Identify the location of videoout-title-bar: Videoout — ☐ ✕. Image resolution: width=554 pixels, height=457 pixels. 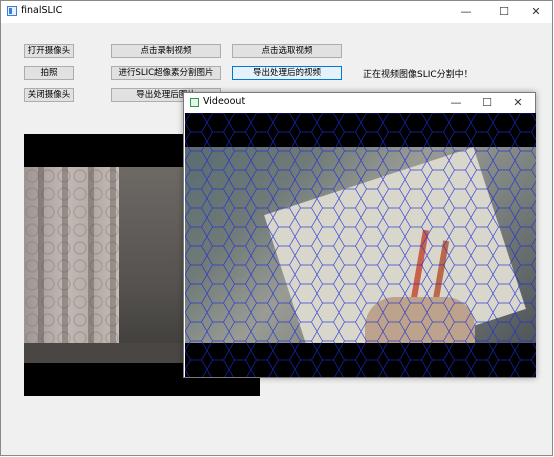
(359, 103).